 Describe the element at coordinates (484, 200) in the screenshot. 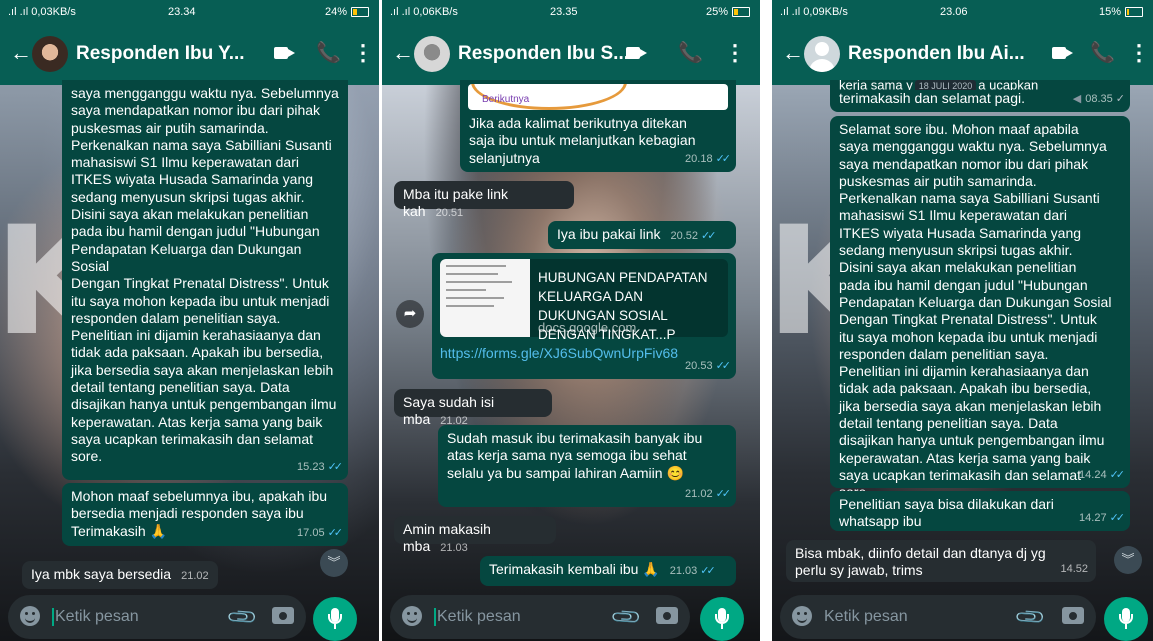

I see `message-bubble: Mba itu pake link kah 20.51` at that location.